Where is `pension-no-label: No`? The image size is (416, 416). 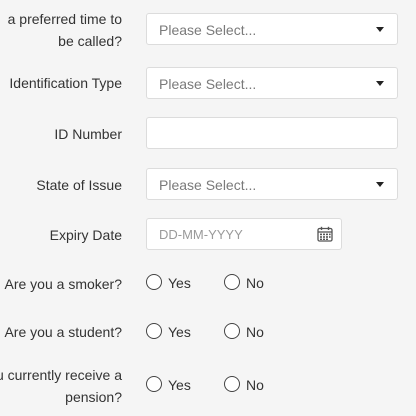
pension-no-label: No is located at coordinates (255, 385).